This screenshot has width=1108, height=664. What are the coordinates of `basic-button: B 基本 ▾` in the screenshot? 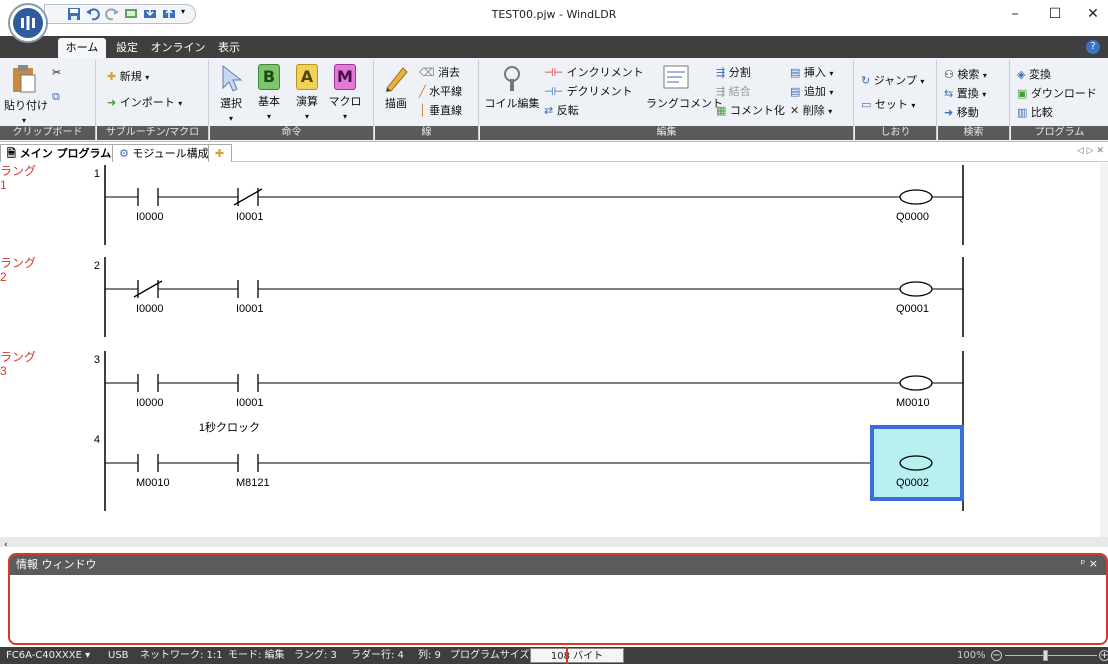 It's located at (269, 93).